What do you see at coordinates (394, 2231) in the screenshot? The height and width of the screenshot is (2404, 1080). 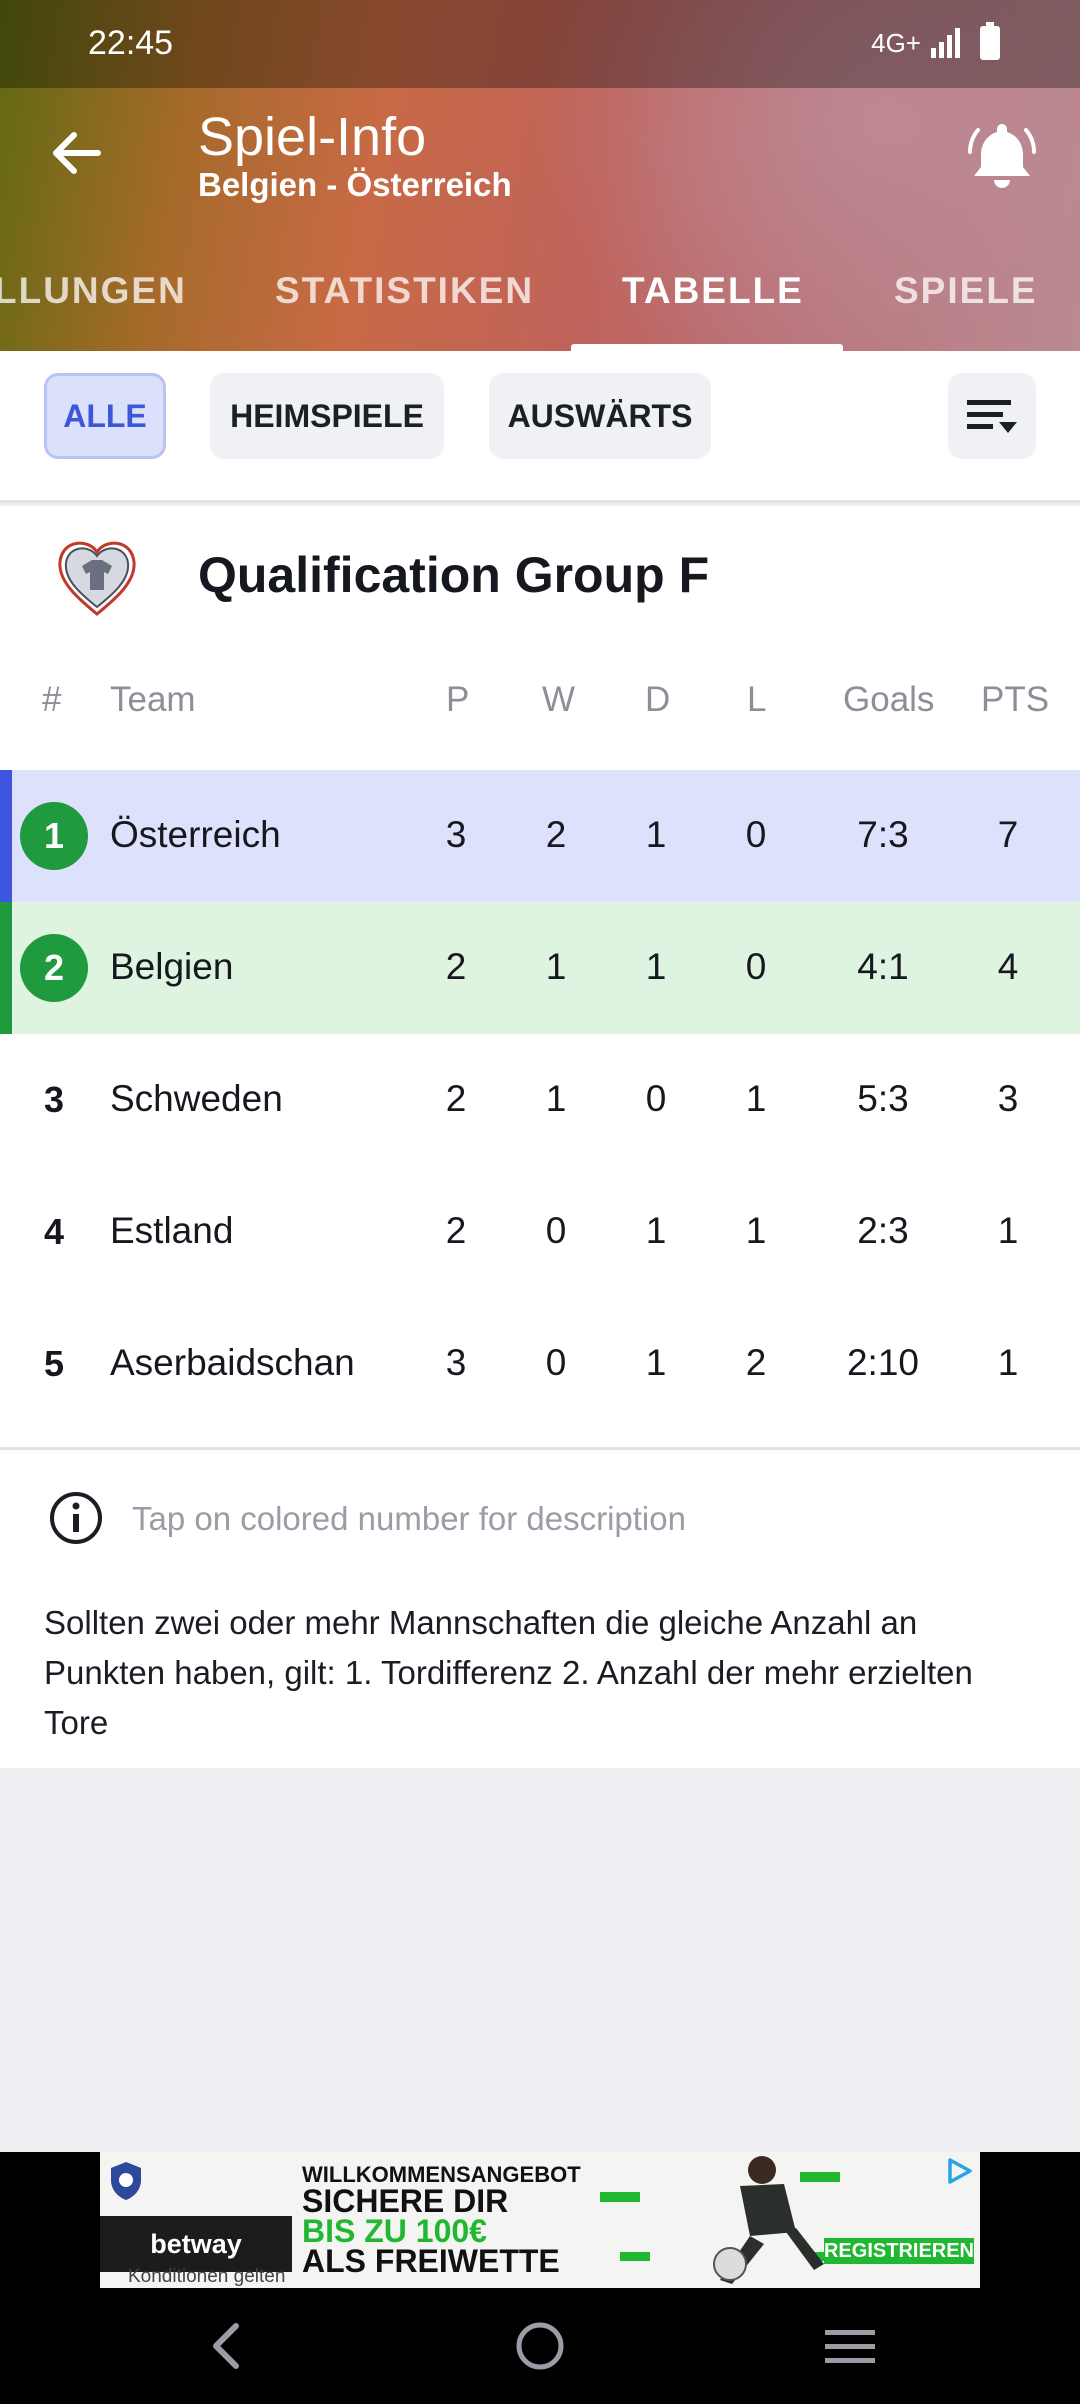 I see `ad-line-3: BIS ZU 100€` at bounding box center [394, 2231].